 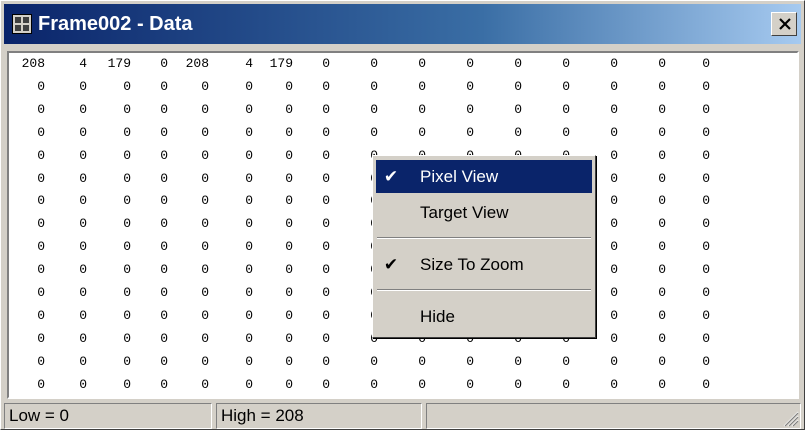 What do you see at coordinates (484, 212) in the screenshot?
I see `menu-item-target-view: Target View` at bounding box center [484, 212].